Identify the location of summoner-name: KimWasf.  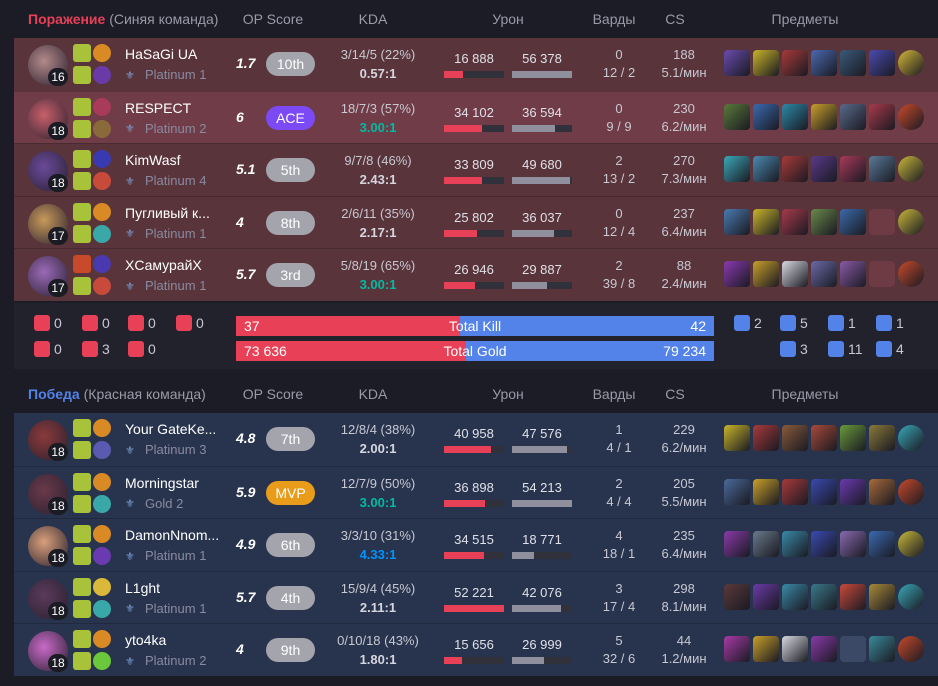
(179, 160).